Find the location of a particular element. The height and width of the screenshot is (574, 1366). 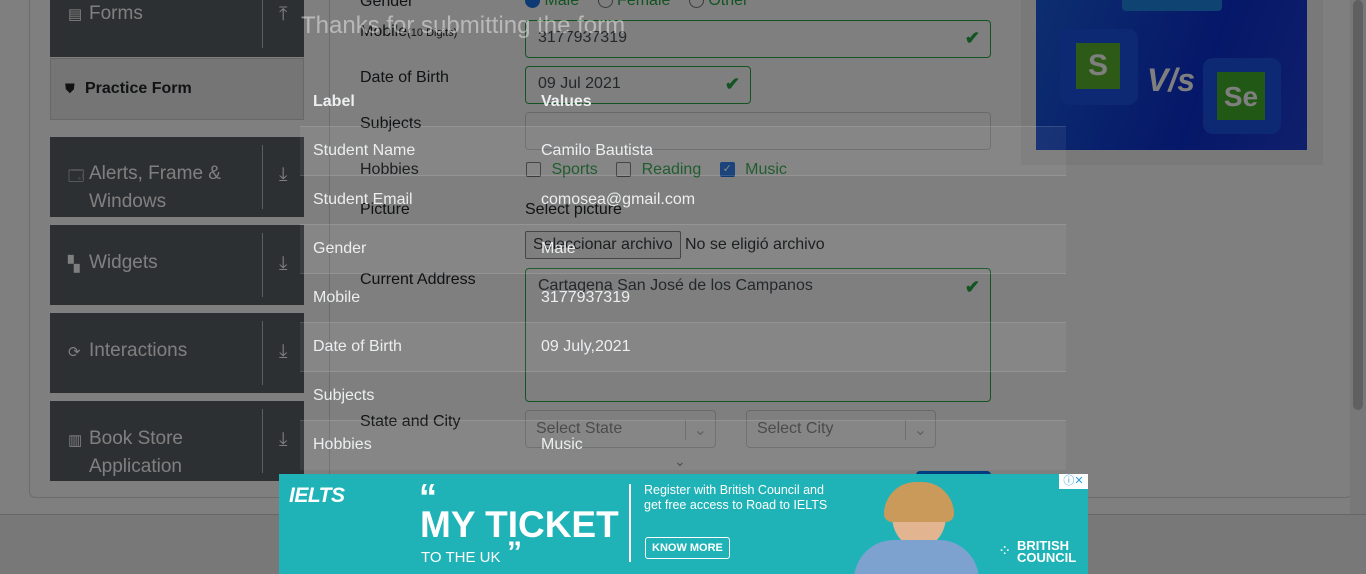

council-line2: COUNCIL is located at coordinates (1047, 557).